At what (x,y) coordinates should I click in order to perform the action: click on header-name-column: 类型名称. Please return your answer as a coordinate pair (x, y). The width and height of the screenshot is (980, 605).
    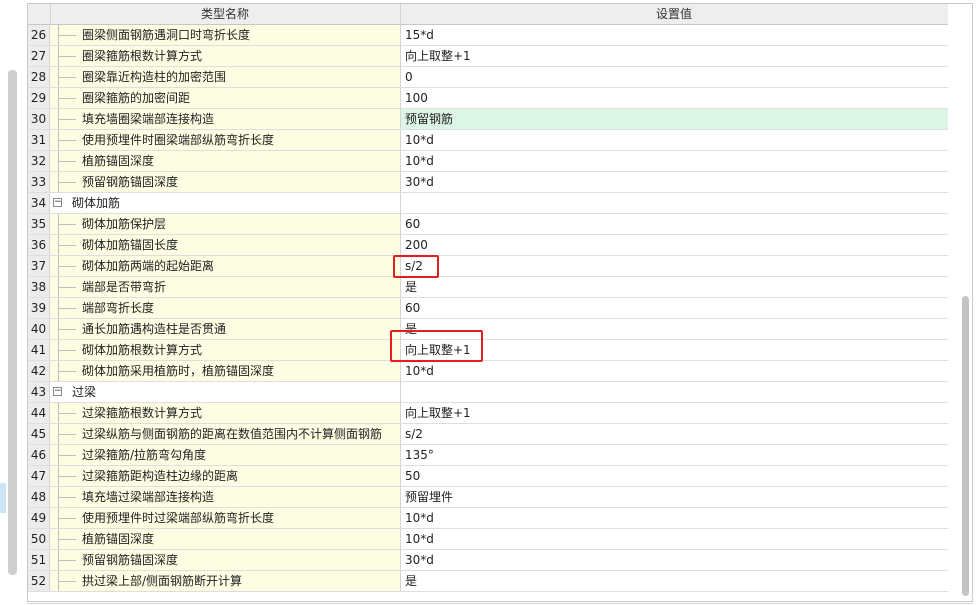
    Looking at the image, I should click on (225, 14).